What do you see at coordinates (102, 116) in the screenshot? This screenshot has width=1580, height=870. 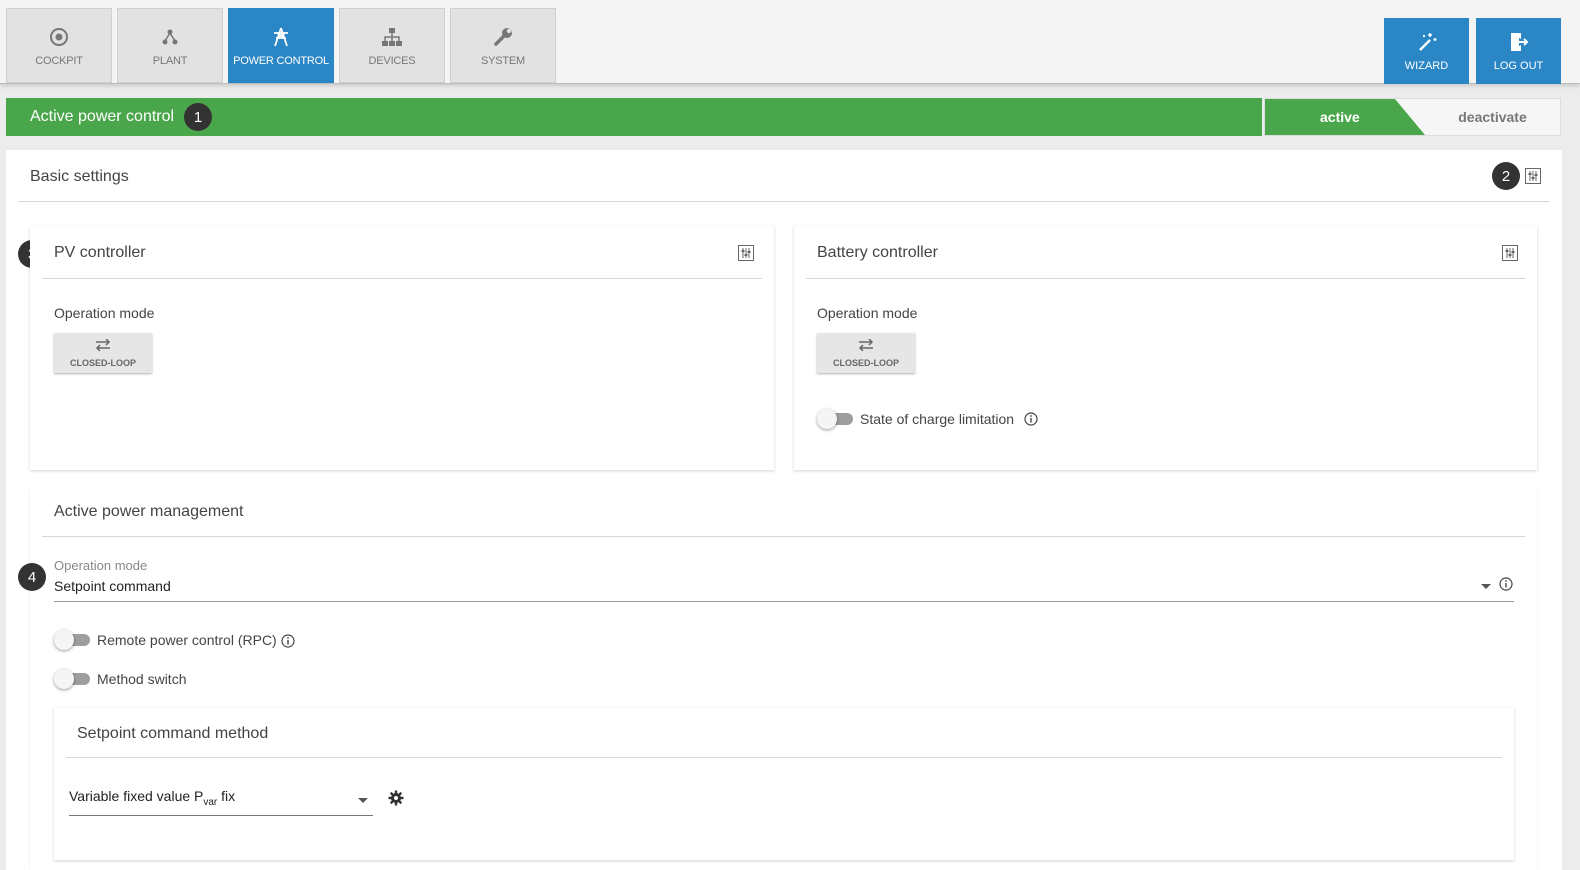 I see `page-title: Active power control` at bounding box center [102, 116].